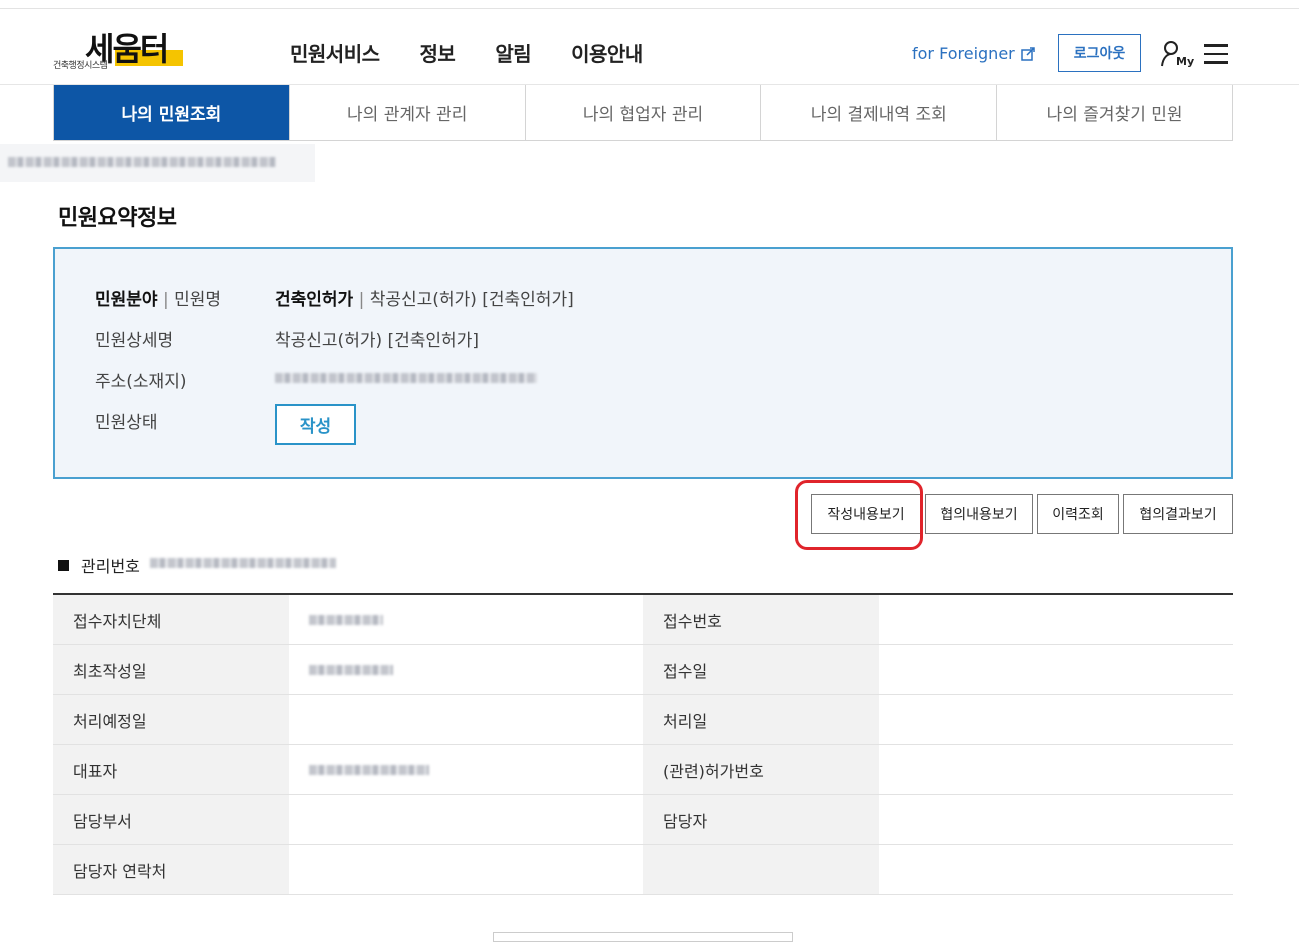 This screenshot has width=1299, height=942. What do you see at coordinates (1114, 112) in the screenshot?
I see `tab-my-favorites: 나의 즐겨찾기 민원` at bounding box center [1114, 112].